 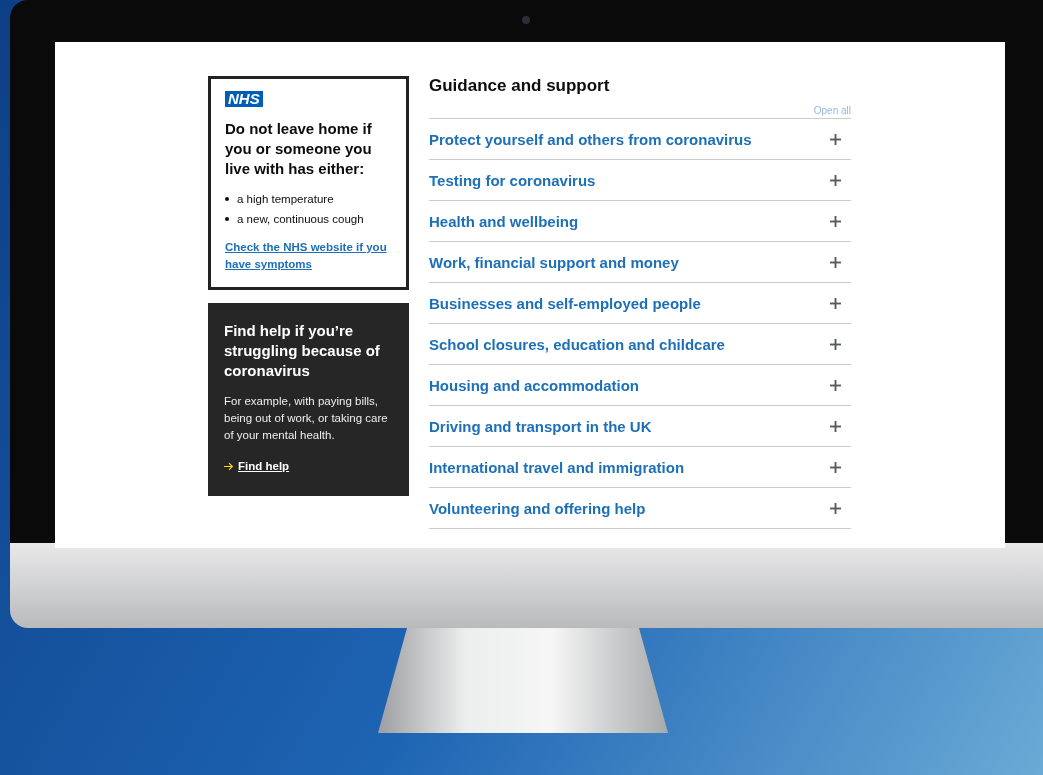 I want to click on help-heading: Find help if you’re struggling because of coronavirus, so click(x=302, y=351).